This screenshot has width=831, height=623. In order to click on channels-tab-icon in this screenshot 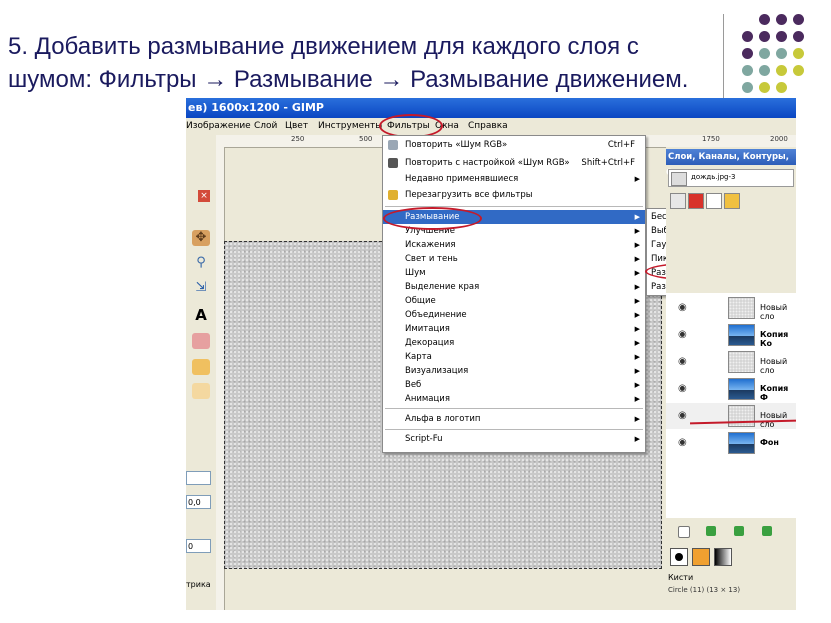, I will do `click(696, 201)`.